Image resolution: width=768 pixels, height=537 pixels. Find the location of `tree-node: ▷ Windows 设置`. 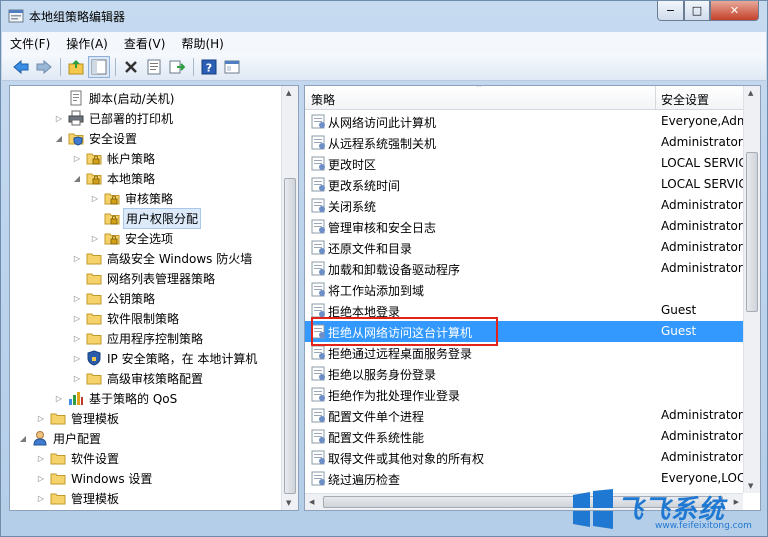

tree-node: ▷ Windows 设置 is located at coordinates (149, 478).